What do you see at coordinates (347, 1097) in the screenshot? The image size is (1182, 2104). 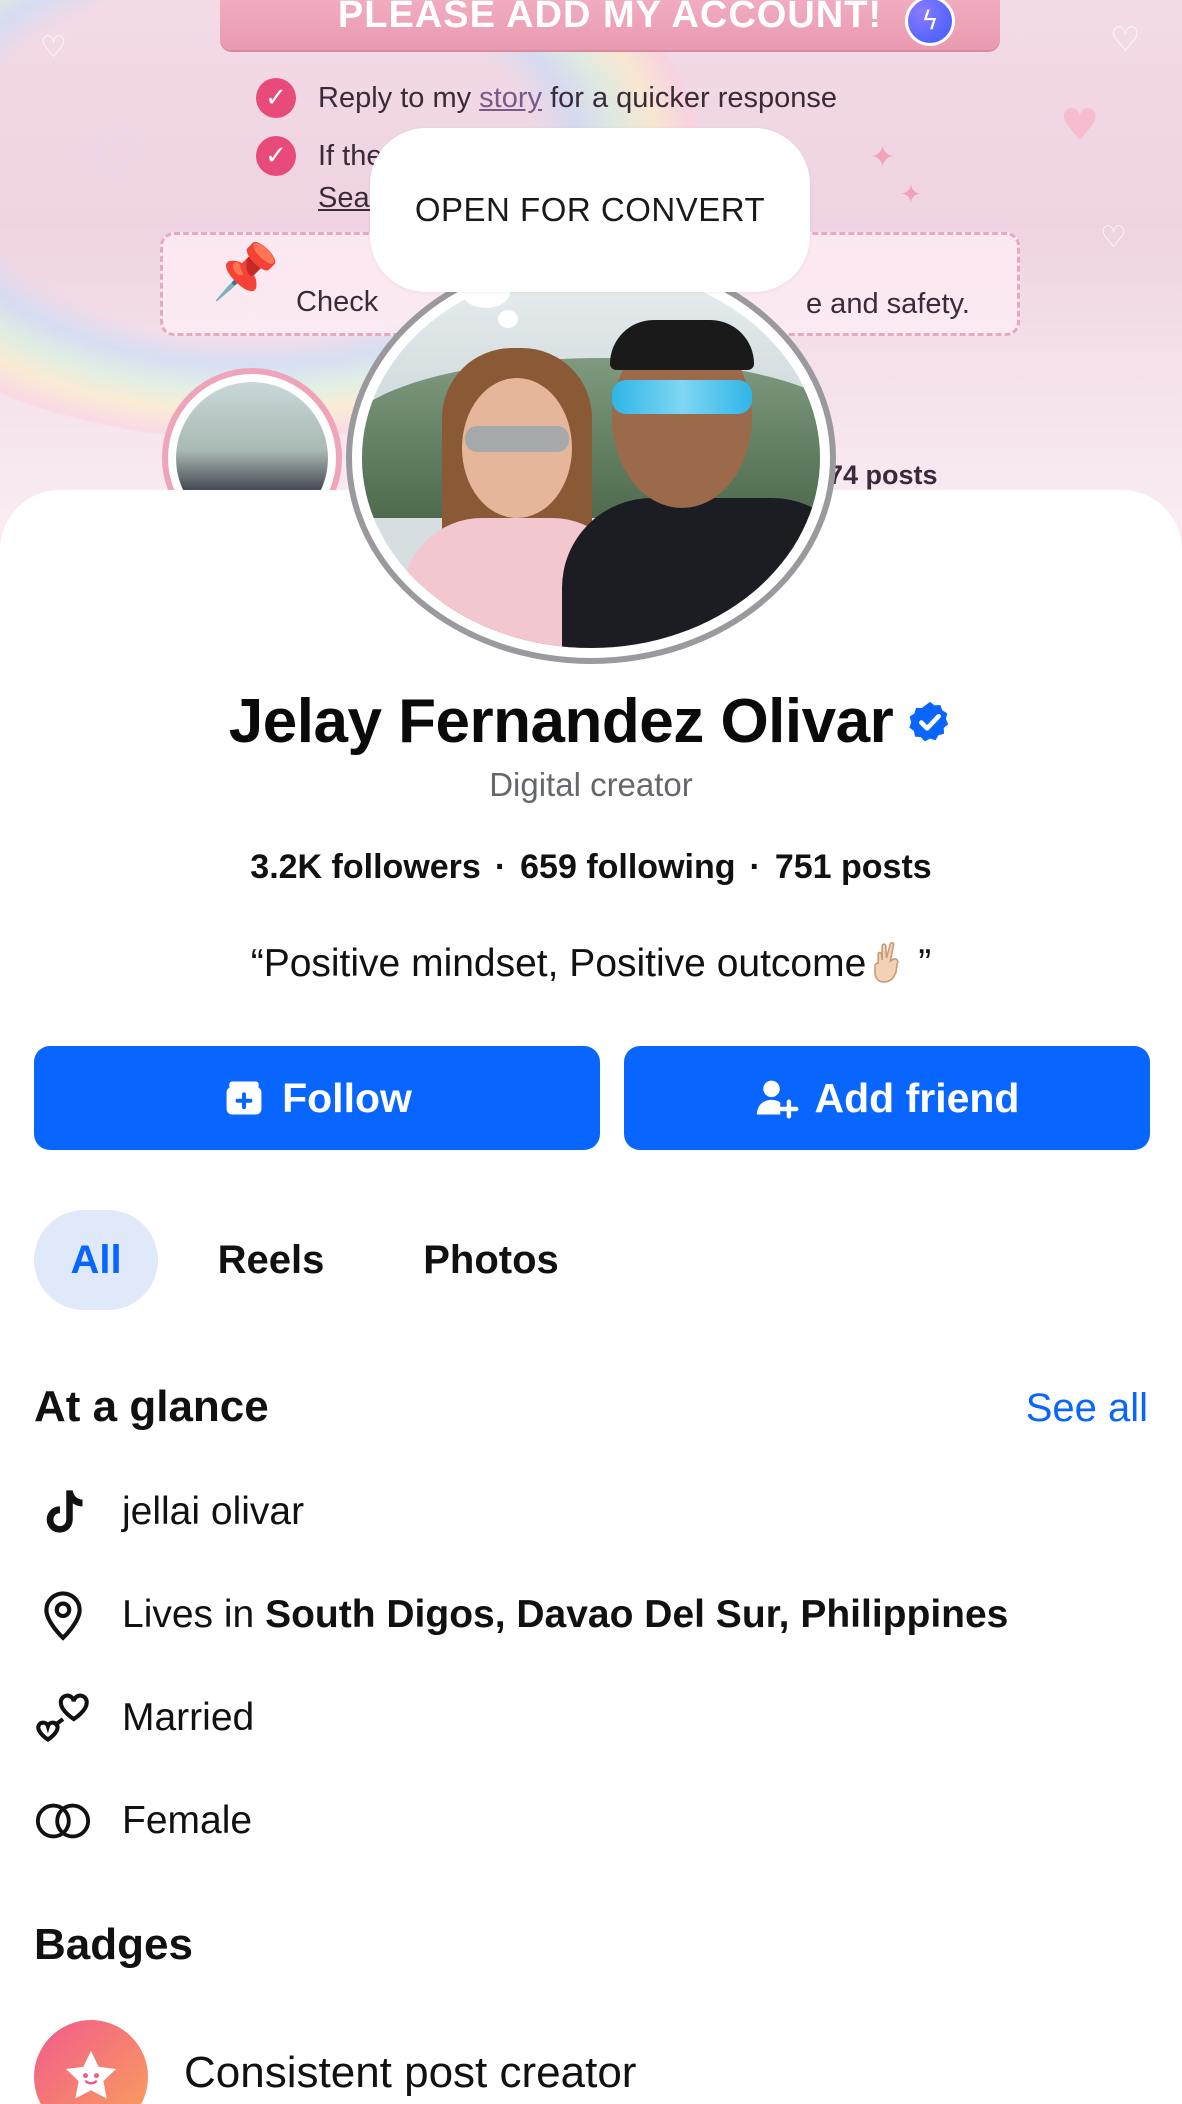 I see `follow-button-label: Follow` at bounding box center [347, 1097].